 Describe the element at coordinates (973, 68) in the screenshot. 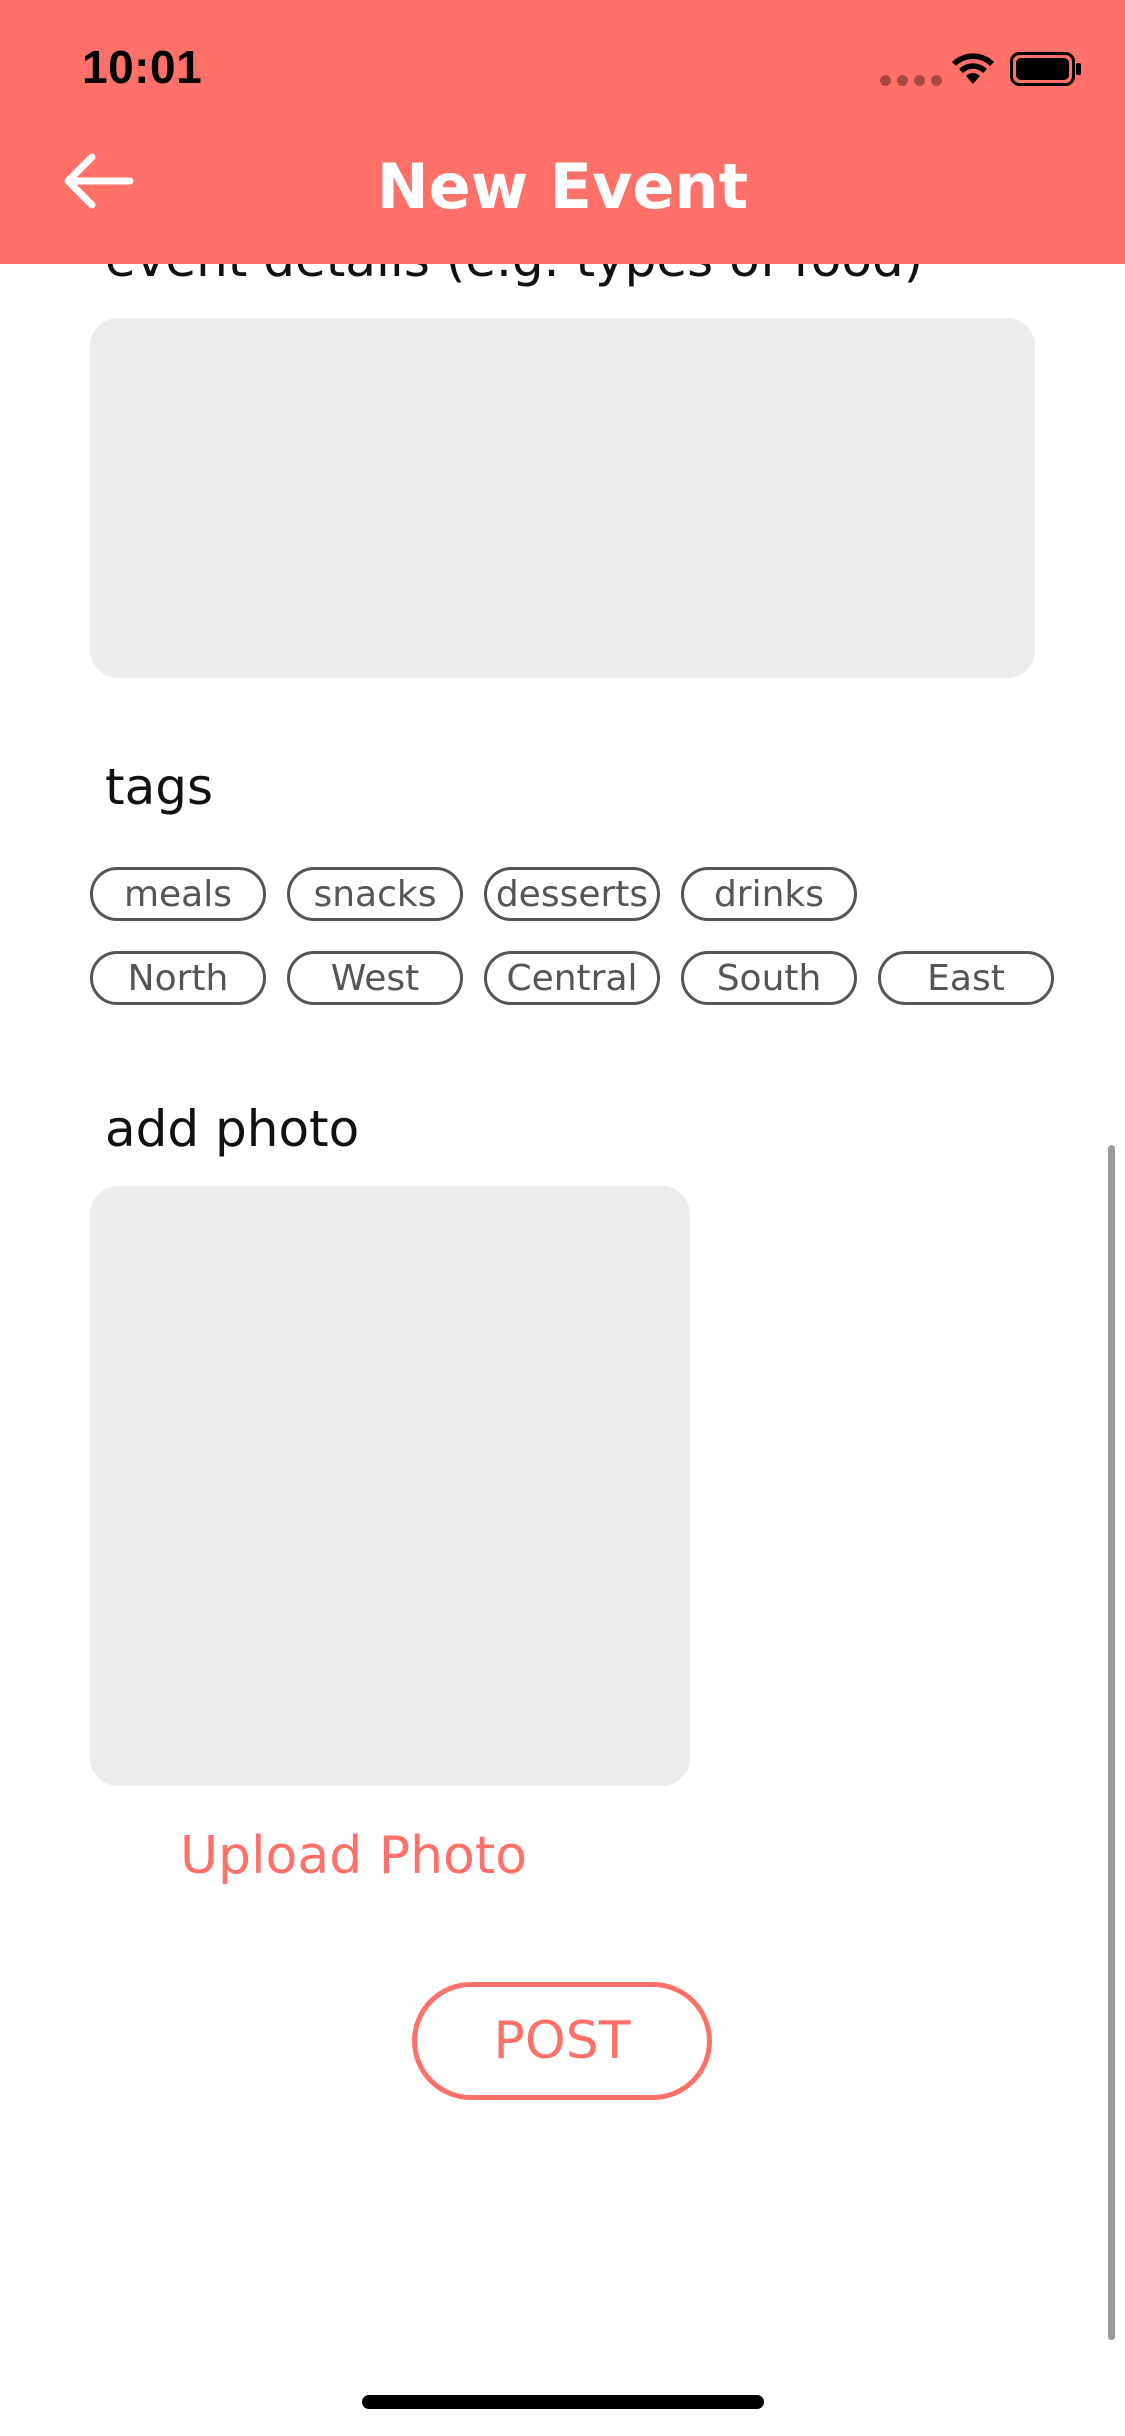

I see `wifi-icon` at that location.